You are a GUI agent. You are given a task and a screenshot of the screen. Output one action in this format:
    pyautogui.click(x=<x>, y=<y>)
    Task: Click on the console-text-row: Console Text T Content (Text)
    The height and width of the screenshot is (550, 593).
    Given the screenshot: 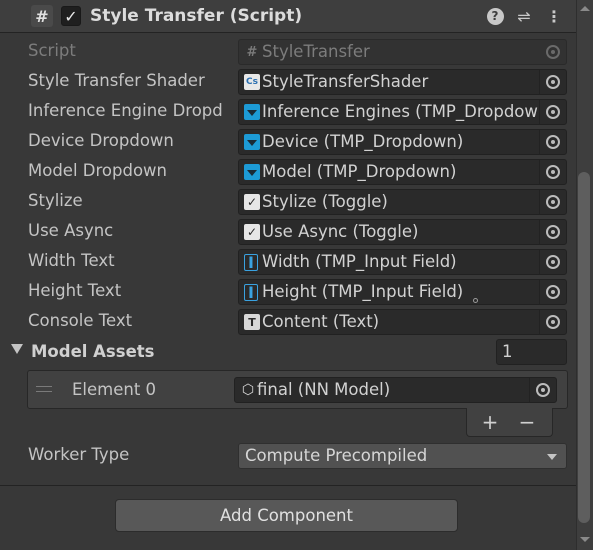 What is the action you would take?
    pyautogui.click(x=288, y=322)
    